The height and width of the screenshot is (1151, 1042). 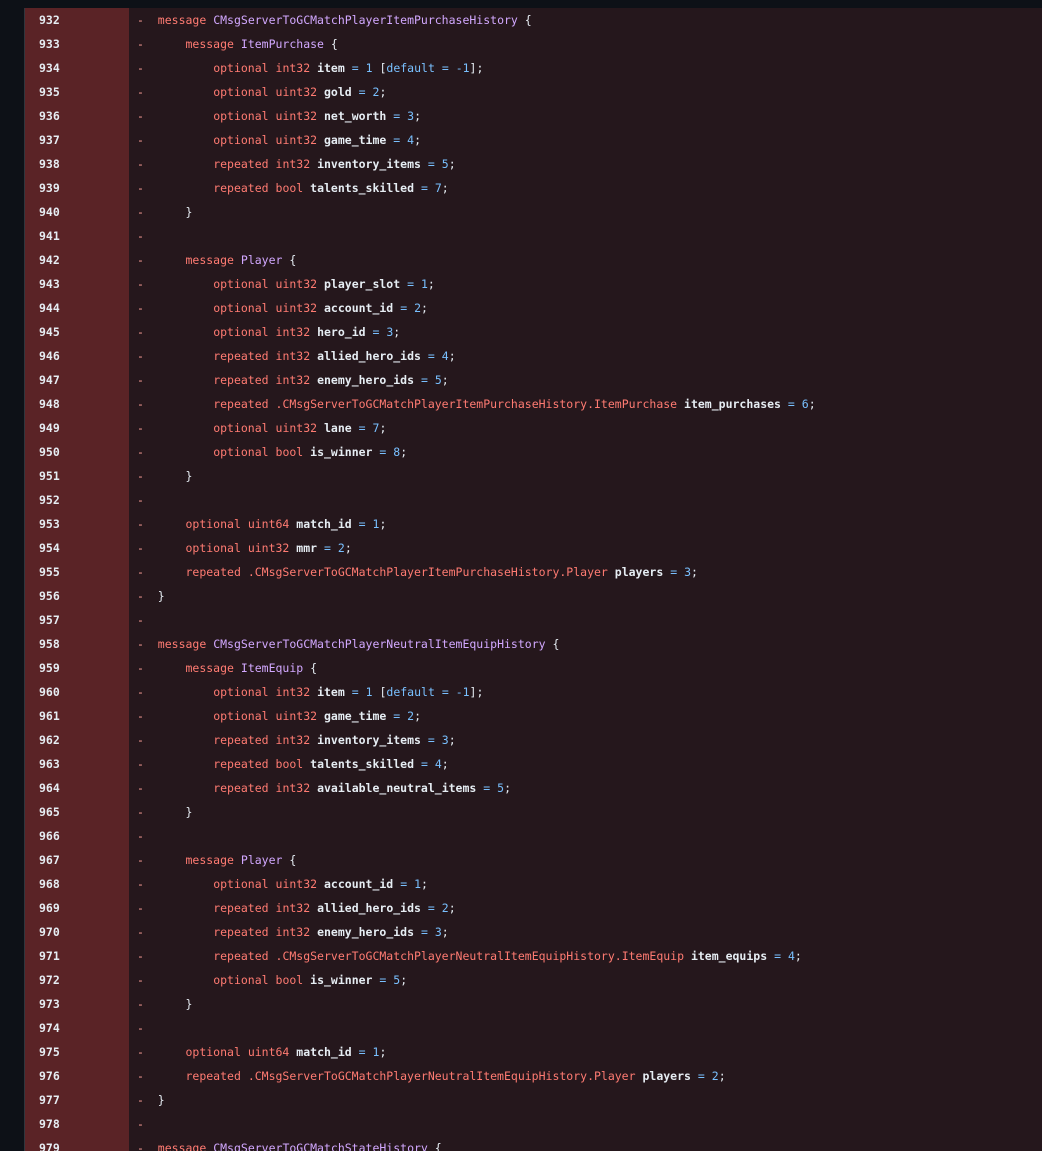 I want to click on line-number: 976, so click(x=77, y=1076).